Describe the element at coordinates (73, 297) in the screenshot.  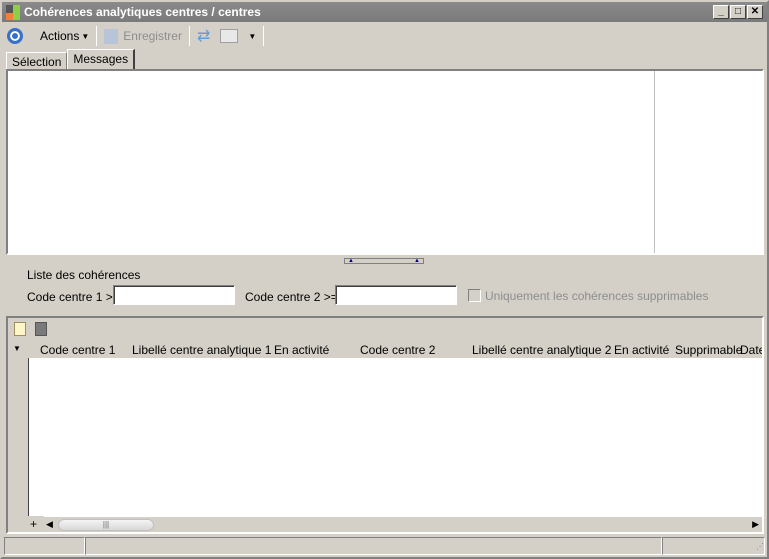
I see `code1-label: Code centre 1 >=` at that location.